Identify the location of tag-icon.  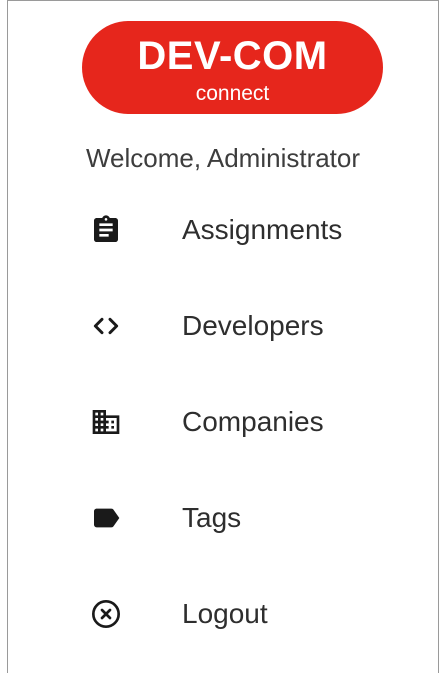
(106, 518).